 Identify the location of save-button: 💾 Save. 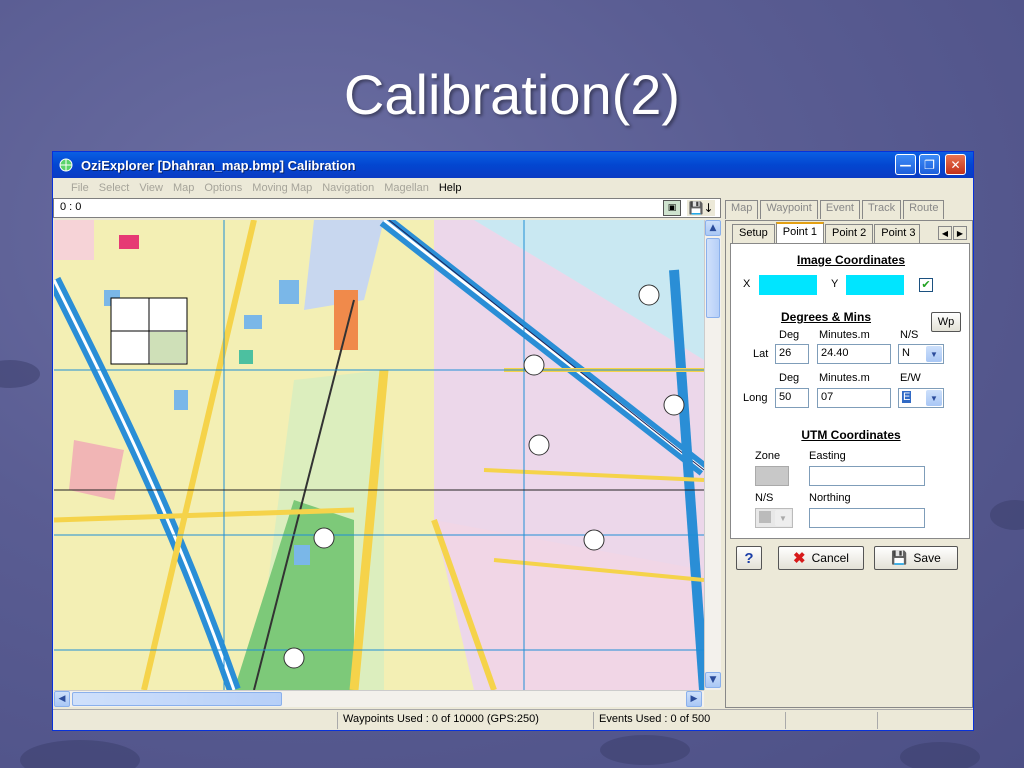
(916, 558).